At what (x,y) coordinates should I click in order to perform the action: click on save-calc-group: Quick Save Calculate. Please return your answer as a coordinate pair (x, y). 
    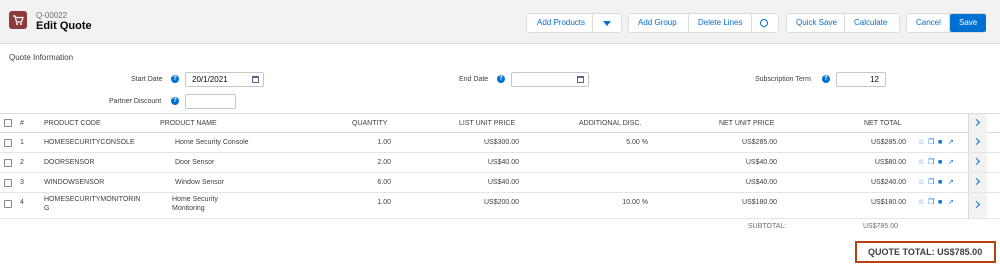
    Looking at the image, I should click on (843, 23).